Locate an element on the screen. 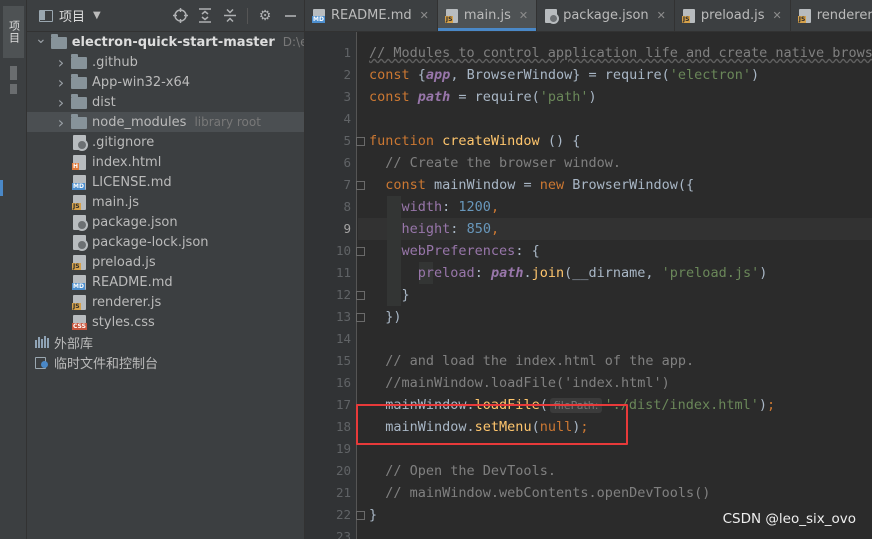 Image resolution: width=872 pixels, height=539 pixels. code-token: 'preload.js' is located at coordinates (710, 273).